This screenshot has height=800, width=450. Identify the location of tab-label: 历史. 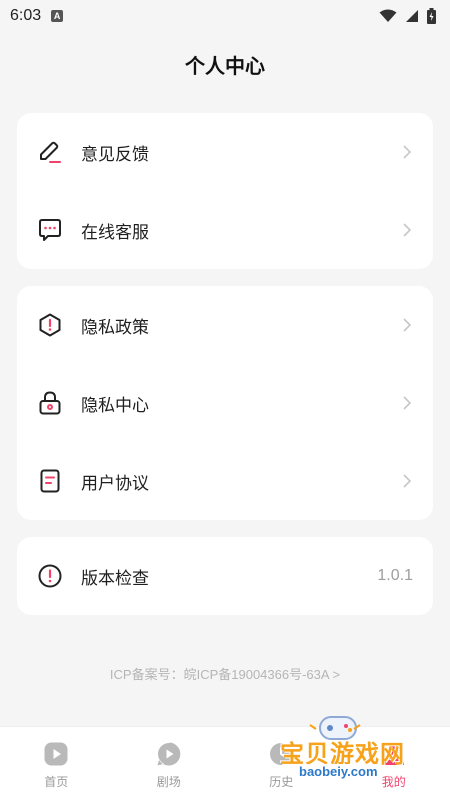
(281, 782).